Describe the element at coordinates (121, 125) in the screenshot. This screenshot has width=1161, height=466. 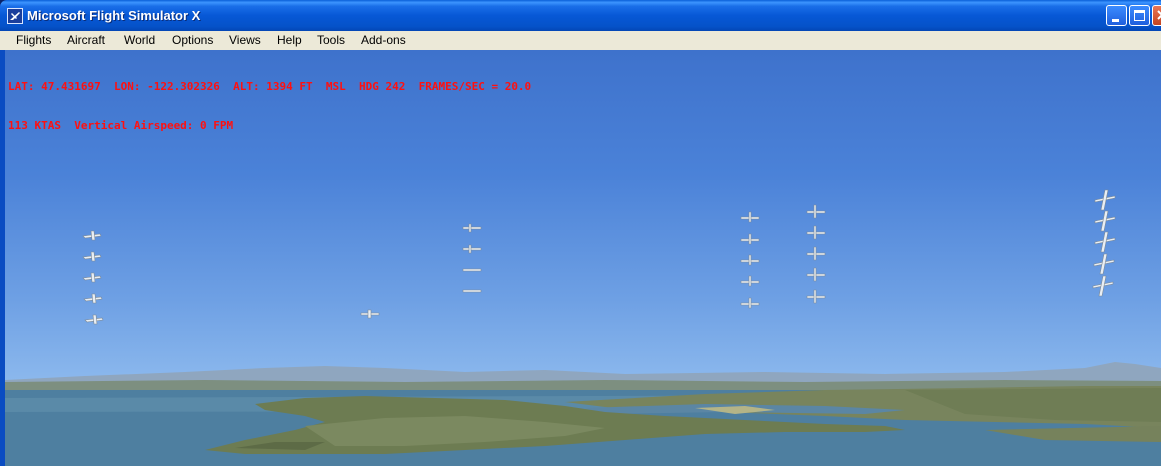
I see `hud-airspeed-line: 113 KTAS Vertical Airspeed: 0 FPM` at that location.